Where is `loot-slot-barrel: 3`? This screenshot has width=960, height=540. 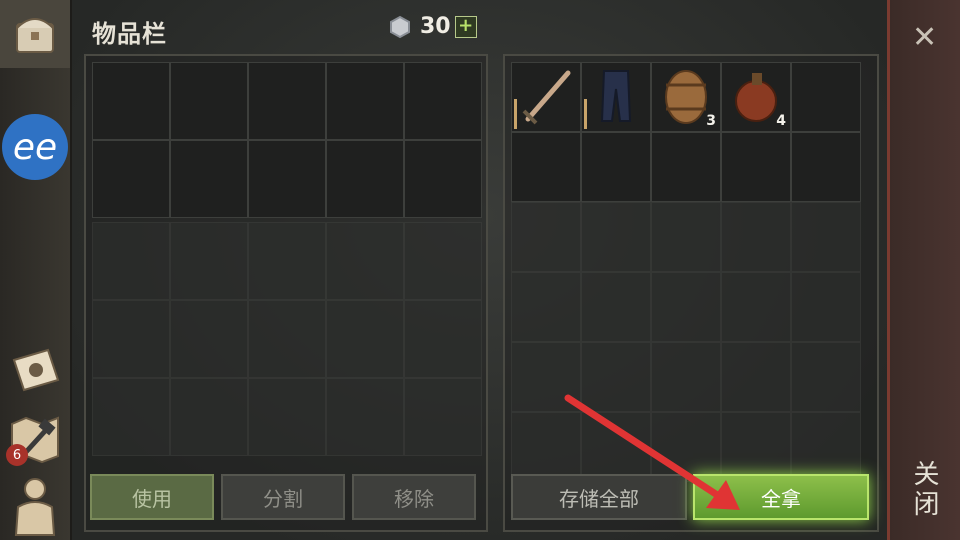 loot-slot-barrel: 3 is located at coordinates (686, 97).